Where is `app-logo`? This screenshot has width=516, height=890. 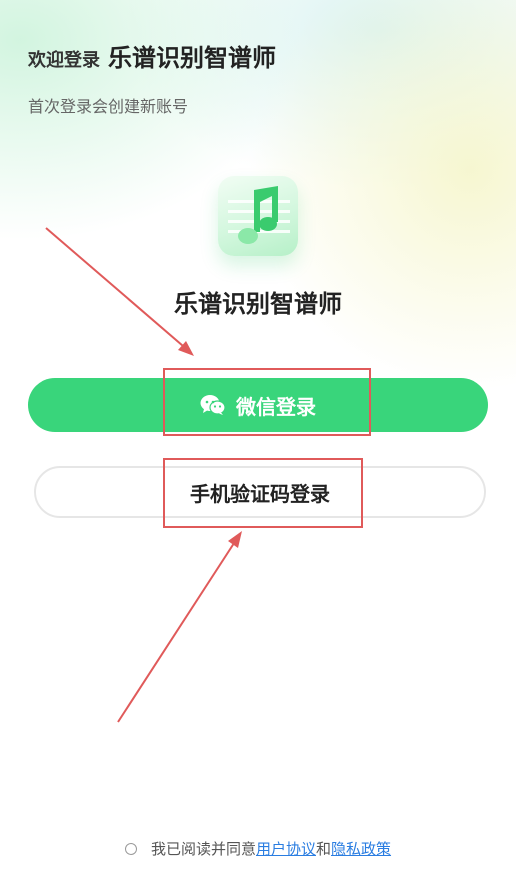
app-logo is located at coordinates (258, 216).